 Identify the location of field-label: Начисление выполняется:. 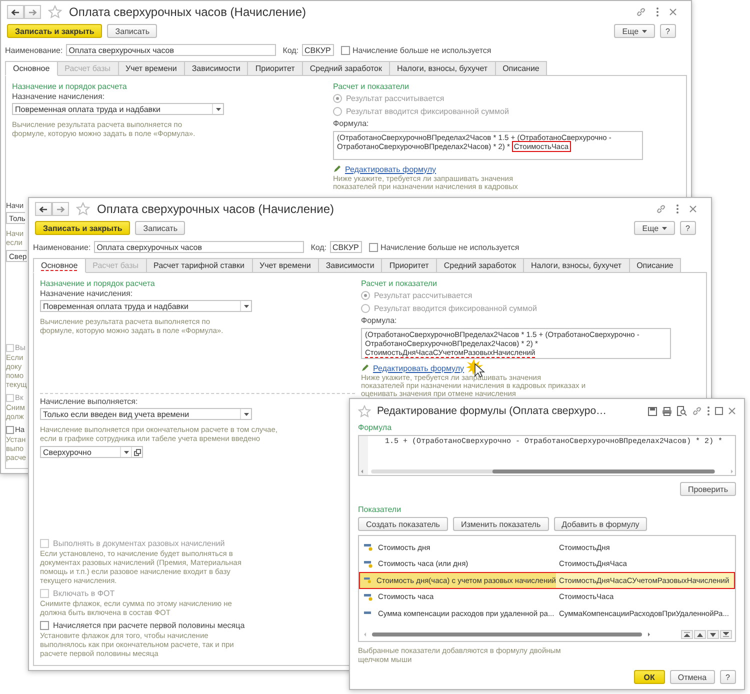
(89, 402).